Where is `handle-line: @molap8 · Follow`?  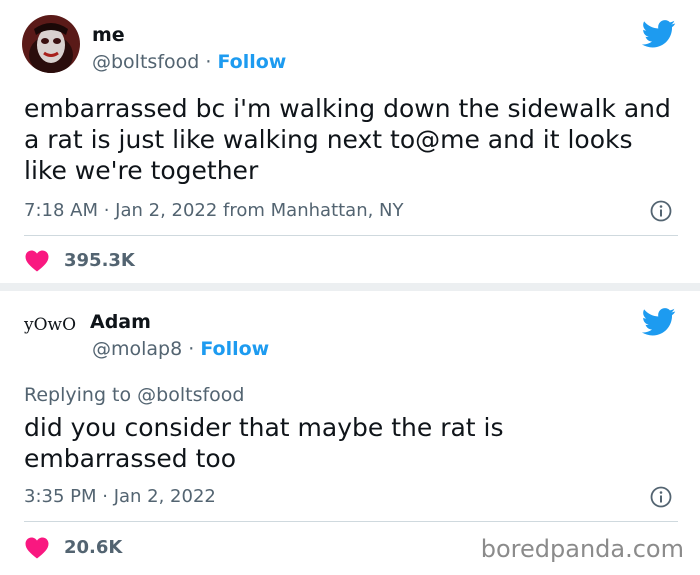
handle-line: @molap8 · Follow is located at coordinates (180, 349).